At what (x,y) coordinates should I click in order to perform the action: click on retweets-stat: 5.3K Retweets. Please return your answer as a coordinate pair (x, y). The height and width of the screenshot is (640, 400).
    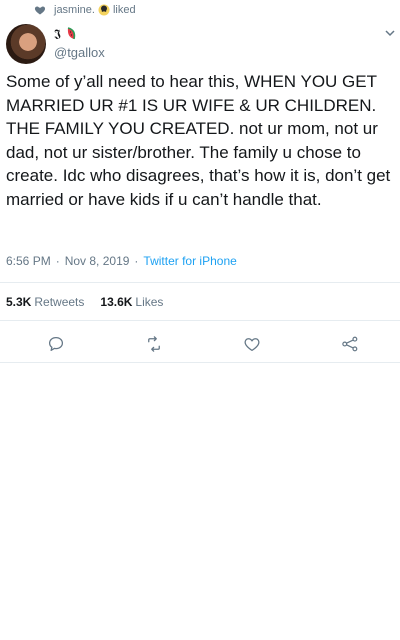
    Looking at the image, I should click on (45, 302).